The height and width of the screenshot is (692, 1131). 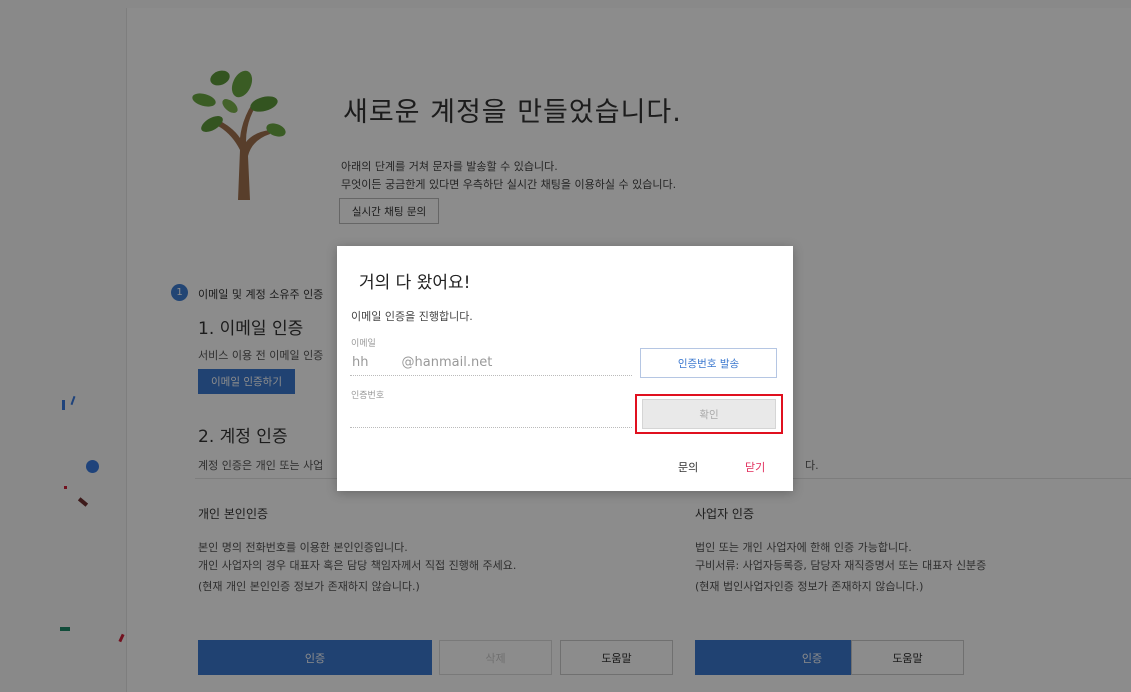 What do you see at coordinates (415, 283) in the screenshot?
I see `dialog-title: 거의 다 왔어요!` at bounding box center [415, 283].